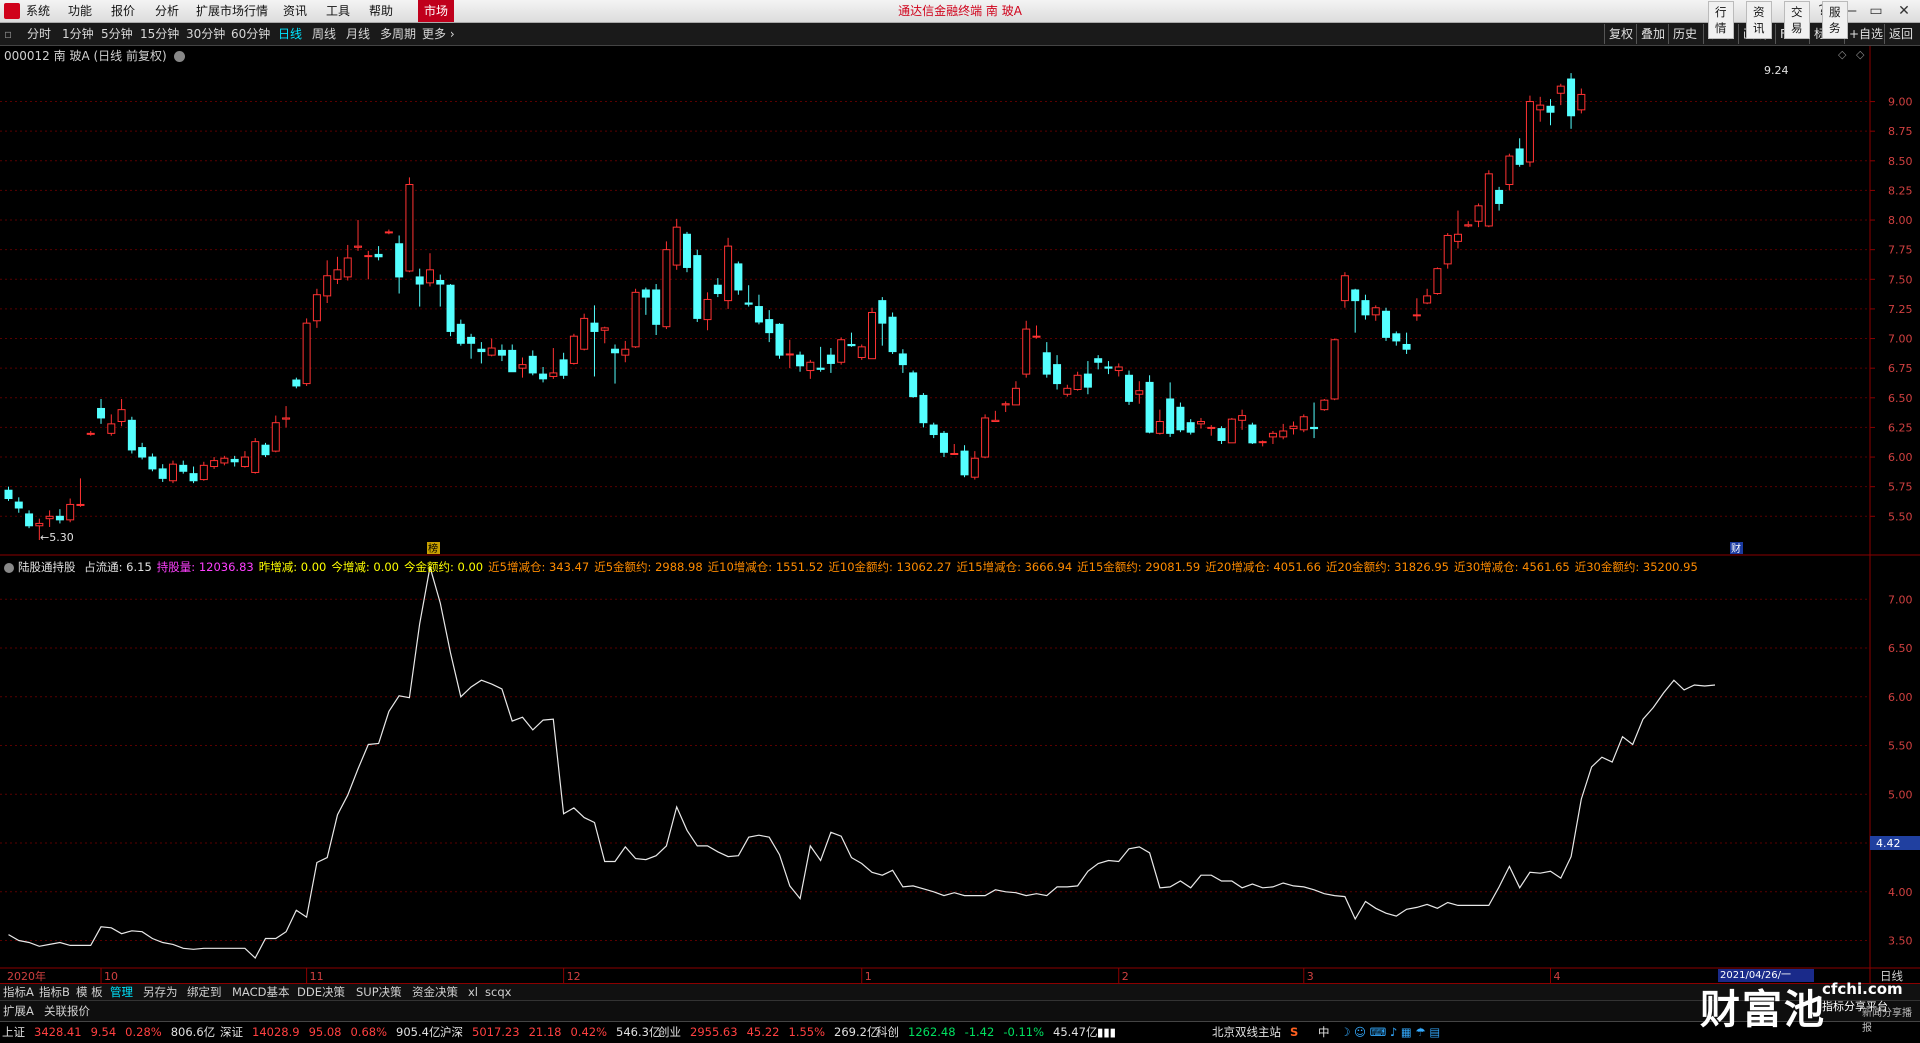 This screenshot has height=1043, width=1920. I want to click on index-name: 科创, so click(887, 1032).